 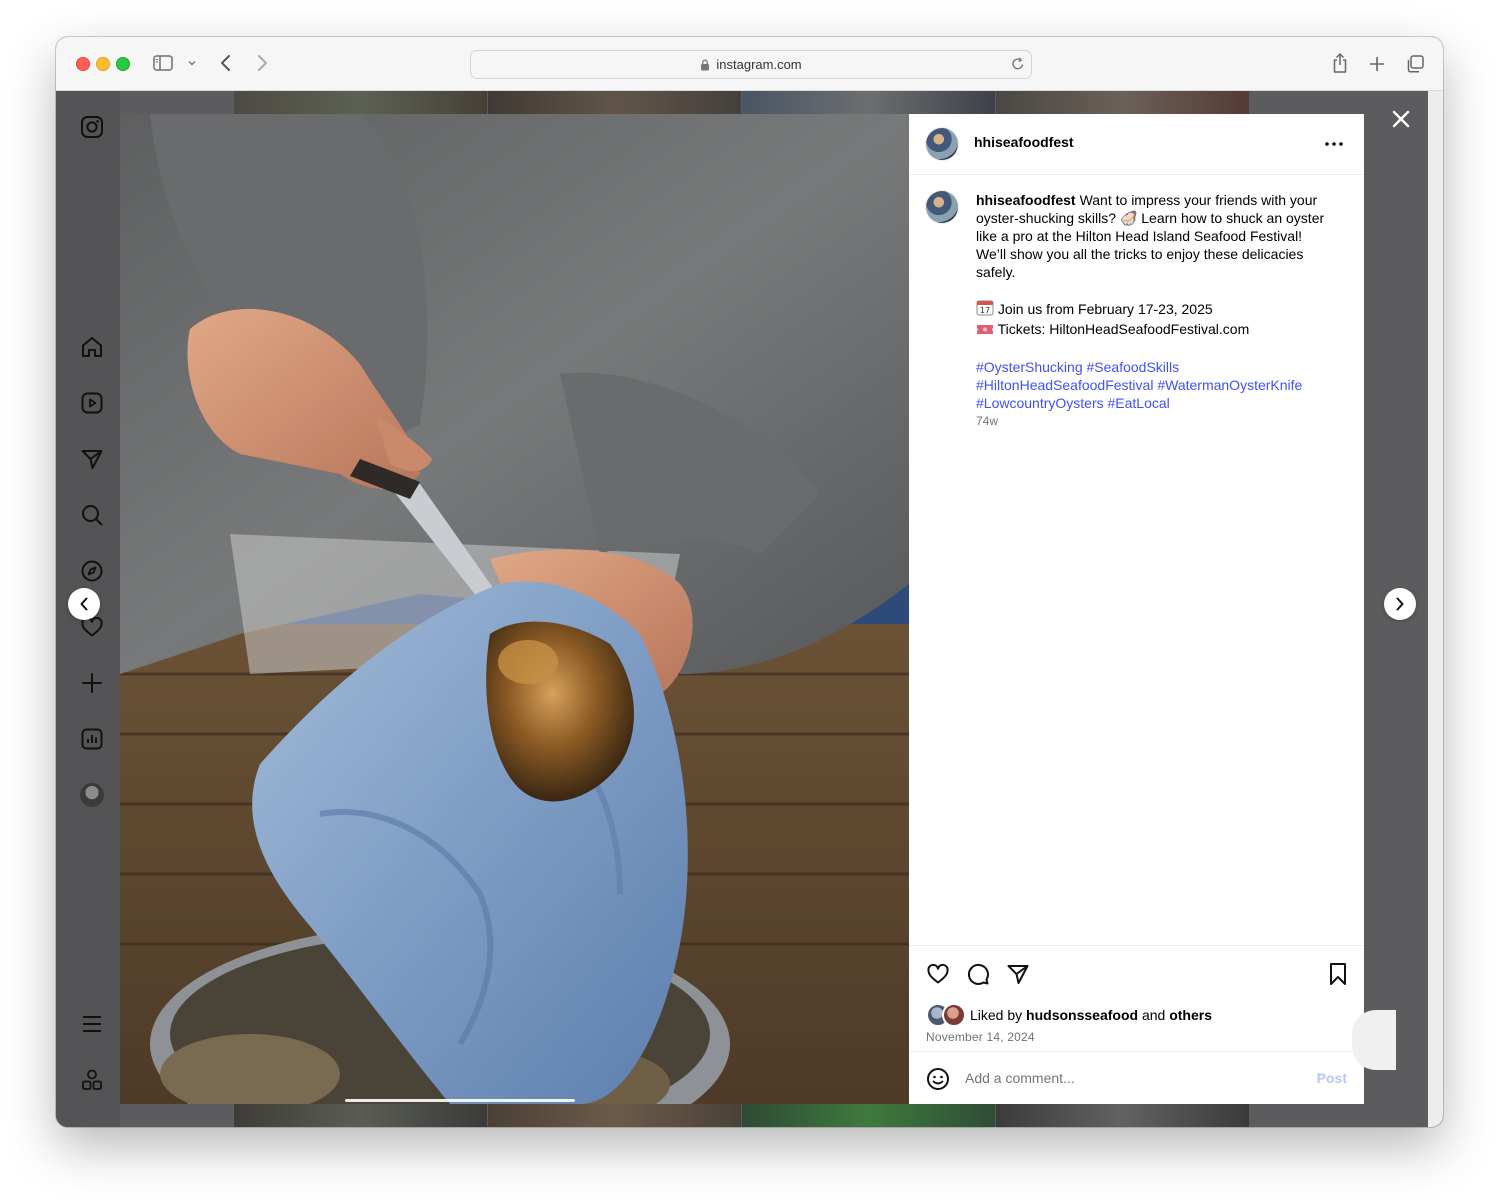 I want to click on profile-avatar, so click(x=92, y=795).